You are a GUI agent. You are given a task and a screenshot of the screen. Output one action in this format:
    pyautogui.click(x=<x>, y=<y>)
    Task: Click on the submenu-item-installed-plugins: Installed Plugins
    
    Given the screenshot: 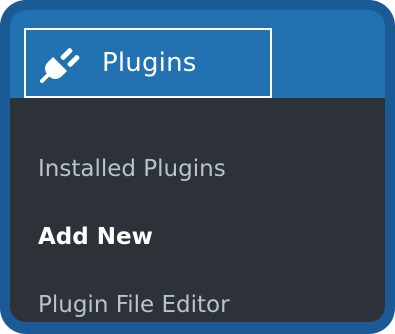 What is the action you would take?
    pyautogui.click(x=132, y=169)
    